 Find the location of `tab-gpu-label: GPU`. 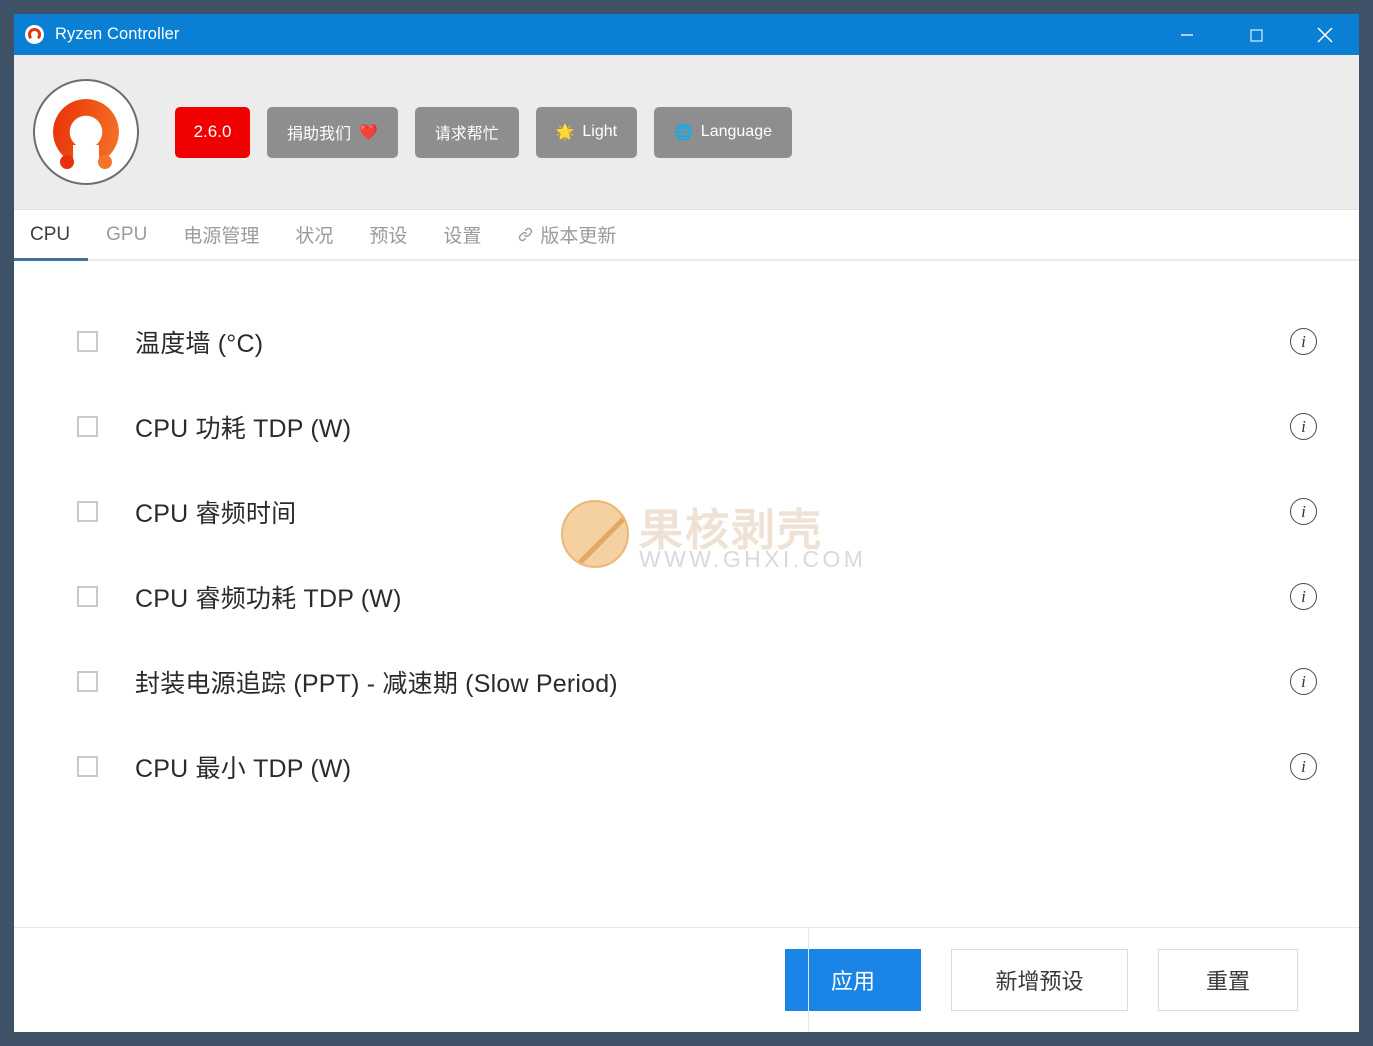

tab-gpu-label: GPU is located at coordinates (127, 234).